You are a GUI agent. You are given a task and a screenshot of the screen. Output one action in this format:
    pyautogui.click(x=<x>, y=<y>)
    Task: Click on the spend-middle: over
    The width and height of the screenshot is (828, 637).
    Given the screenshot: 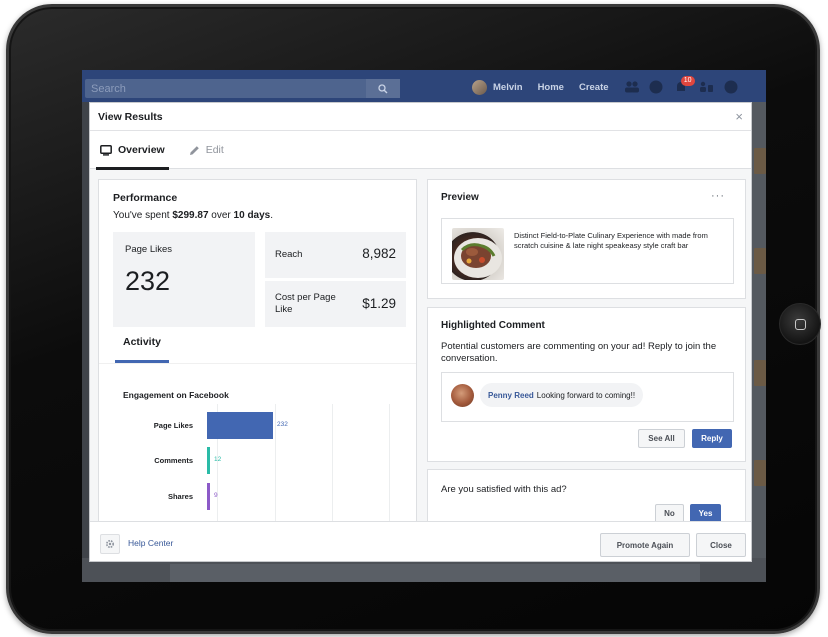 What is the action you would take?
    pyautogui.click(x=221, y=215)
    